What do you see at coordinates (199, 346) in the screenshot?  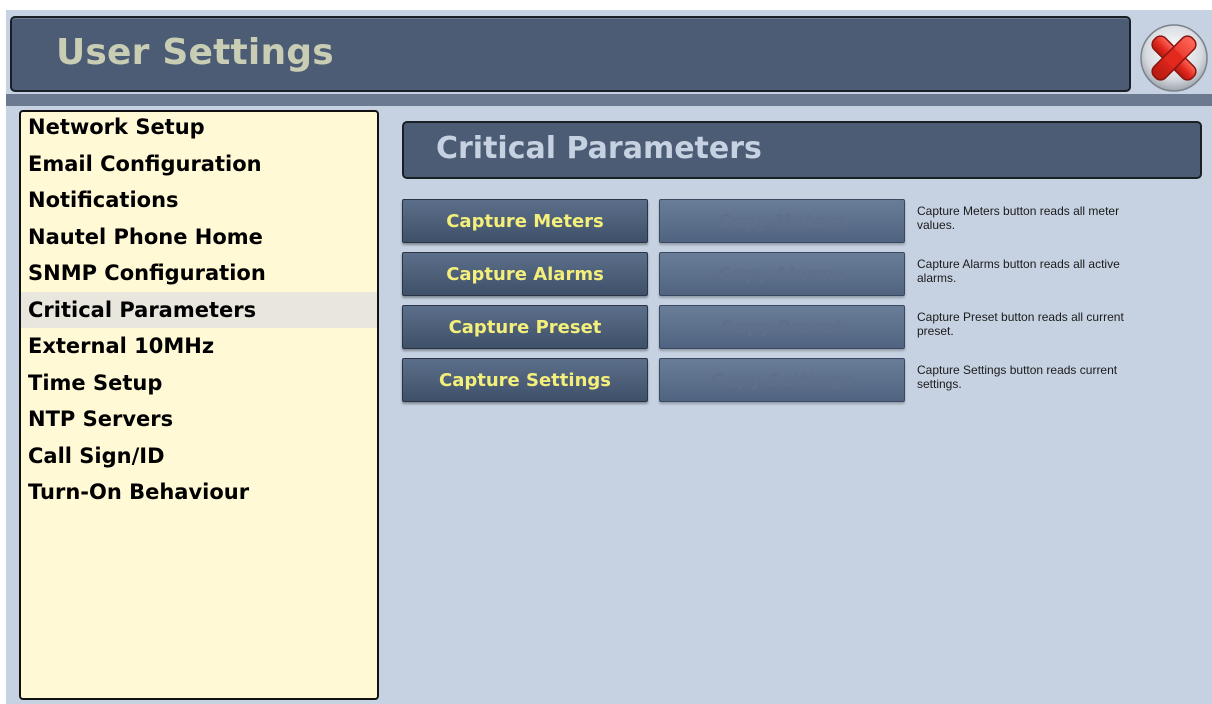 I see `sidebar-item-external-10mhz: External 10MHz` at bounding box center [199, 346].